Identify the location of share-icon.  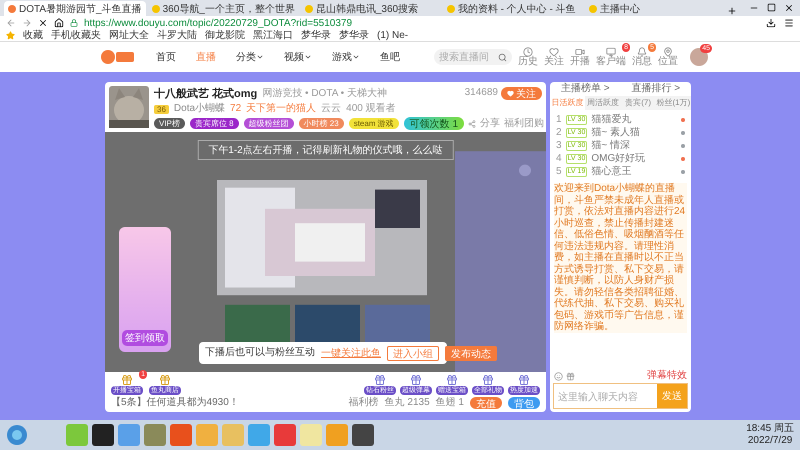
(472, 124).